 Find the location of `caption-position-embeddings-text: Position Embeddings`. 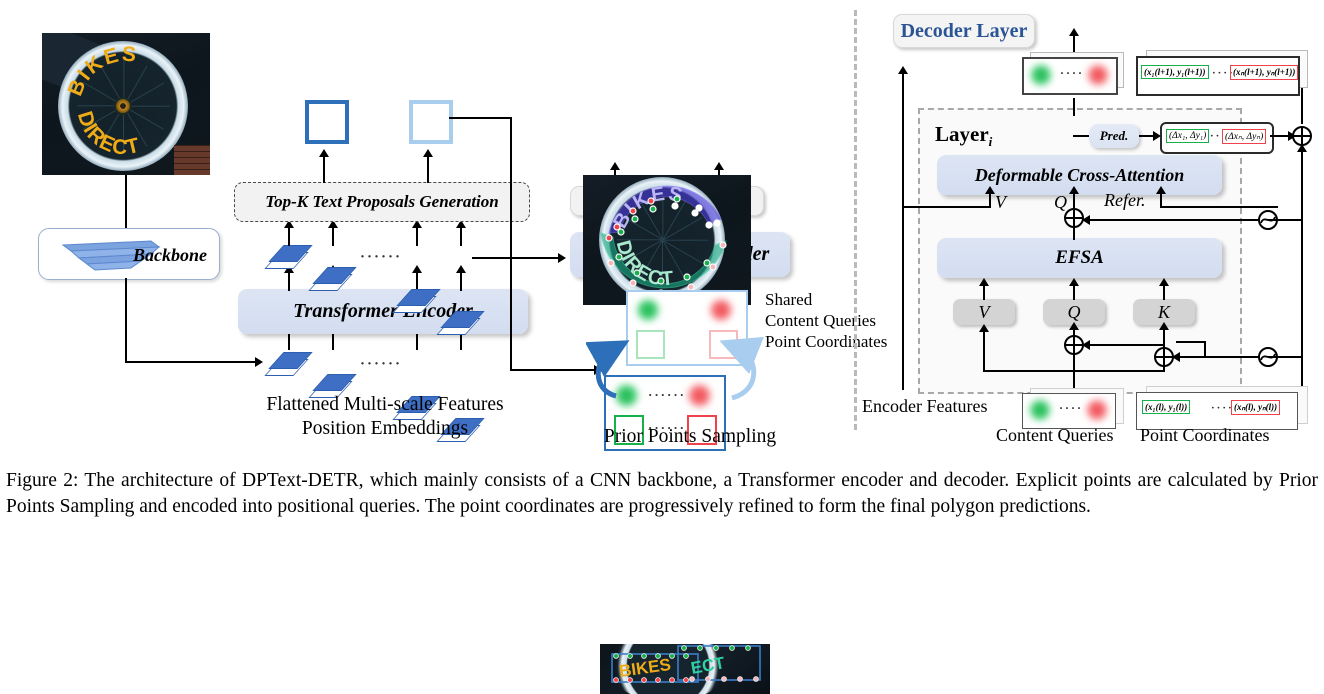

caption-position-embeddings-text: Position Embeddings is located at coordinates (385, 429).